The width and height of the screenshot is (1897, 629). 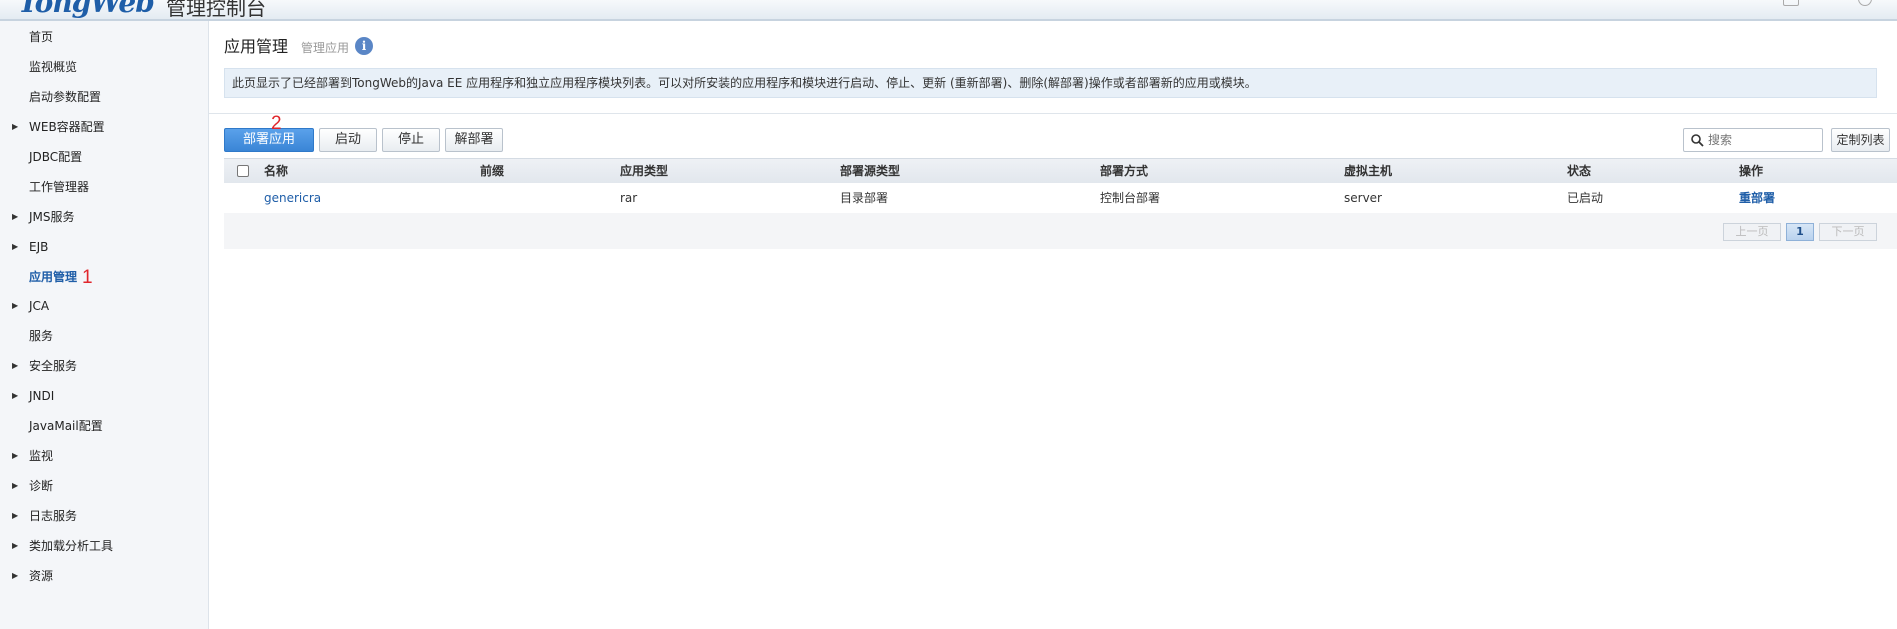 I want to click on sidebar-item-security: ▶ 安全服务, so click(x=104, y=366).